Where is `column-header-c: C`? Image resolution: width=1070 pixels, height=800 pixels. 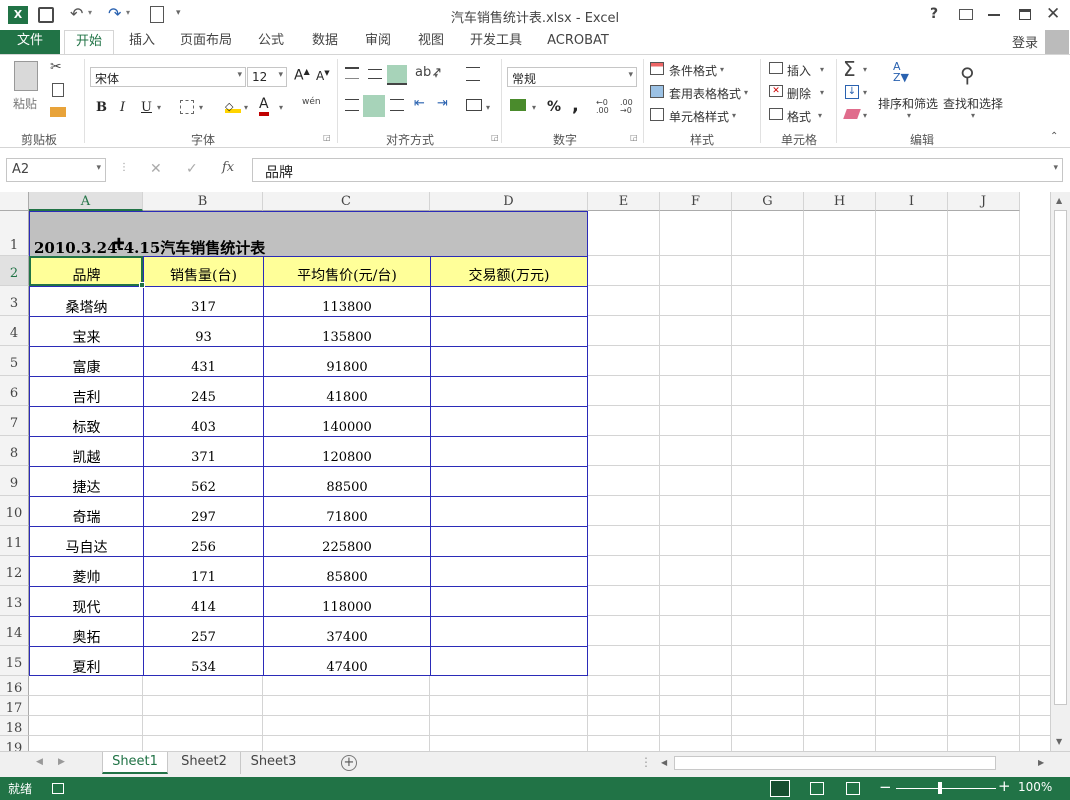 column-header-c: C is located at coordinates (346, 201).